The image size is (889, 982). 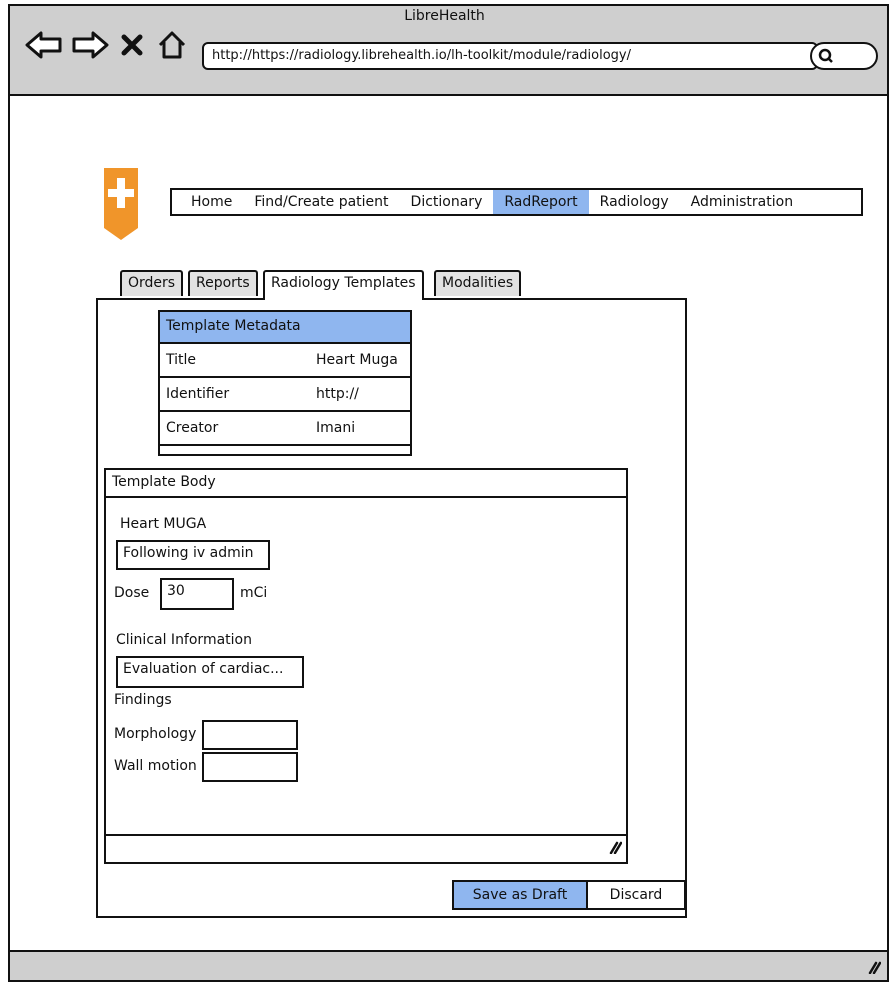 What do you see at coordinates (121, 204) in the screenshot?
I see `librehealth-logo` at bounding box center [121, 204].